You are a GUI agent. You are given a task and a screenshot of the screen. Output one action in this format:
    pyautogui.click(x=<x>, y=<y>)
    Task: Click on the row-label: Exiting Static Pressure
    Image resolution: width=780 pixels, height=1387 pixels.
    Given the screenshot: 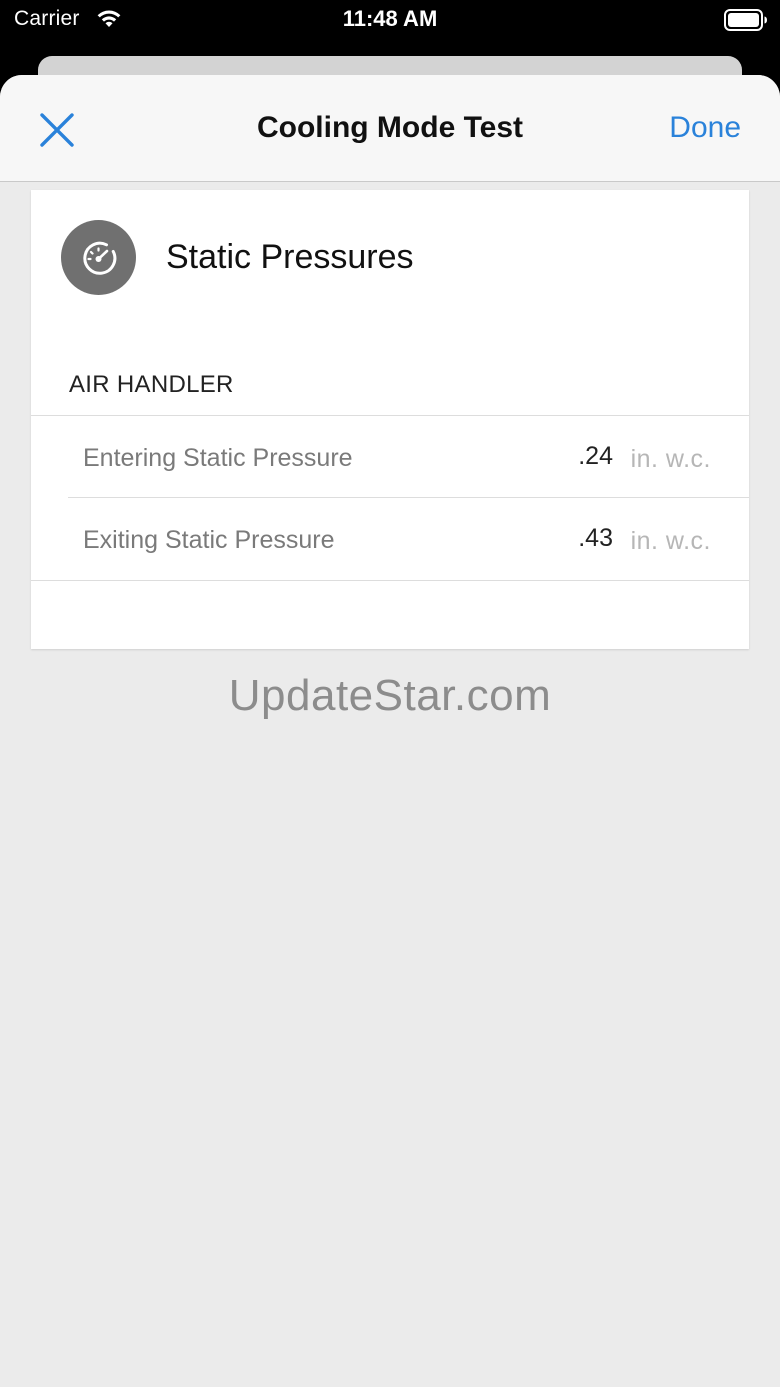 What is the action you would take?
    pyautogui.click(x=209, y=540)
    